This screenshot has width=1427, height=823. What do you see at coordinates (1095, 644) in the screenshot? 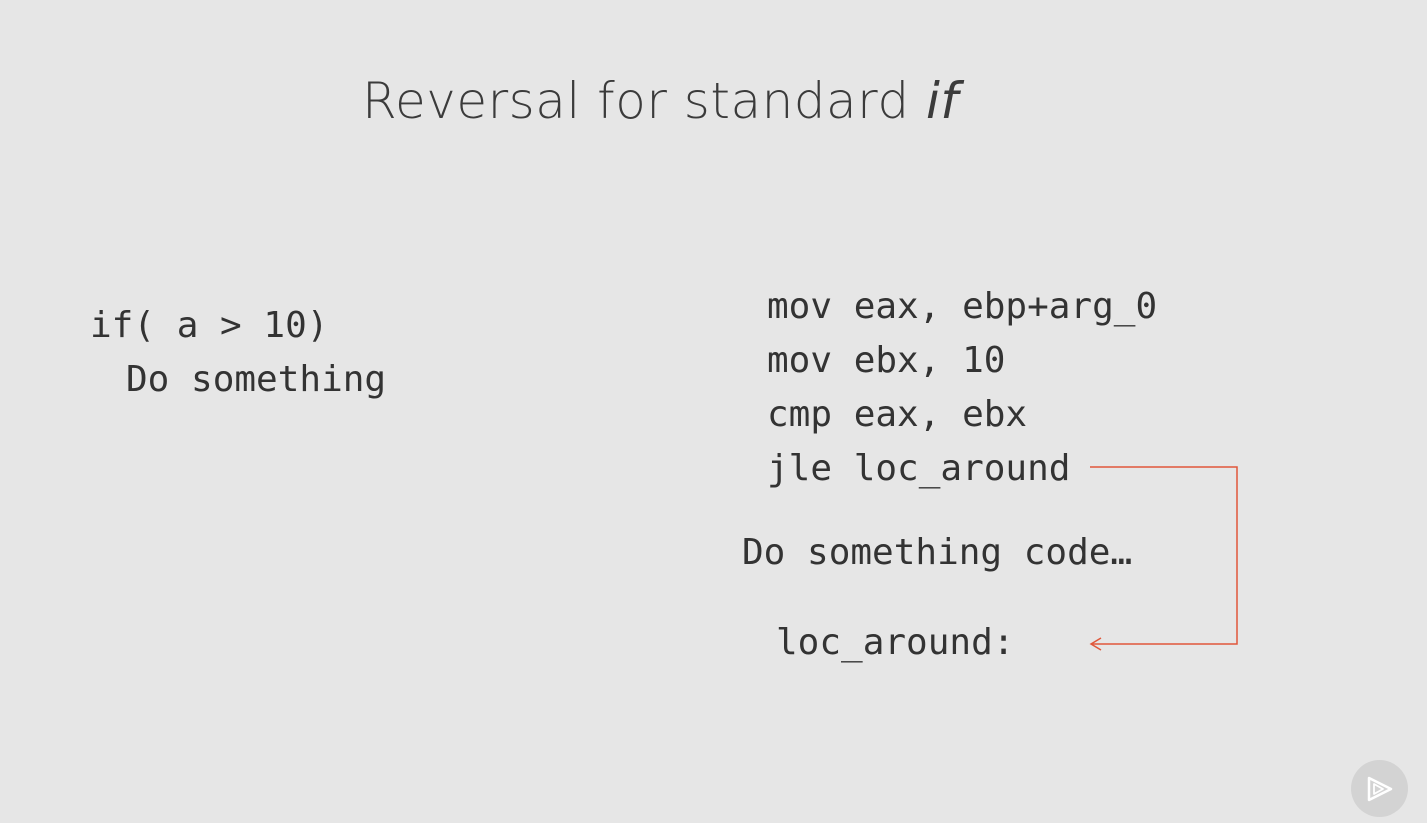
I see `jump-arrow-head` at bounding box center [1095, 644].